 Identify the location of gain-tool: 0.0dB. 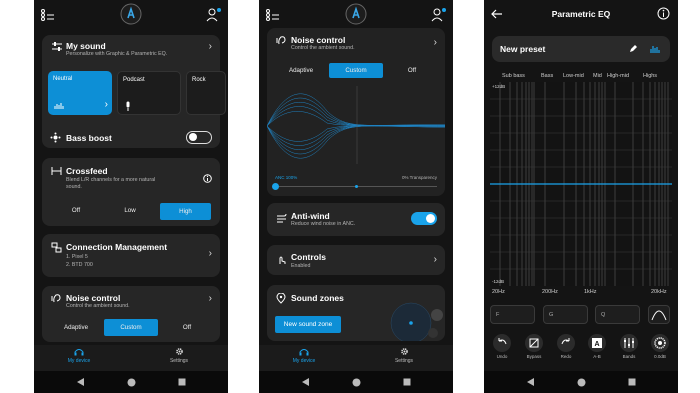
(660, 346).